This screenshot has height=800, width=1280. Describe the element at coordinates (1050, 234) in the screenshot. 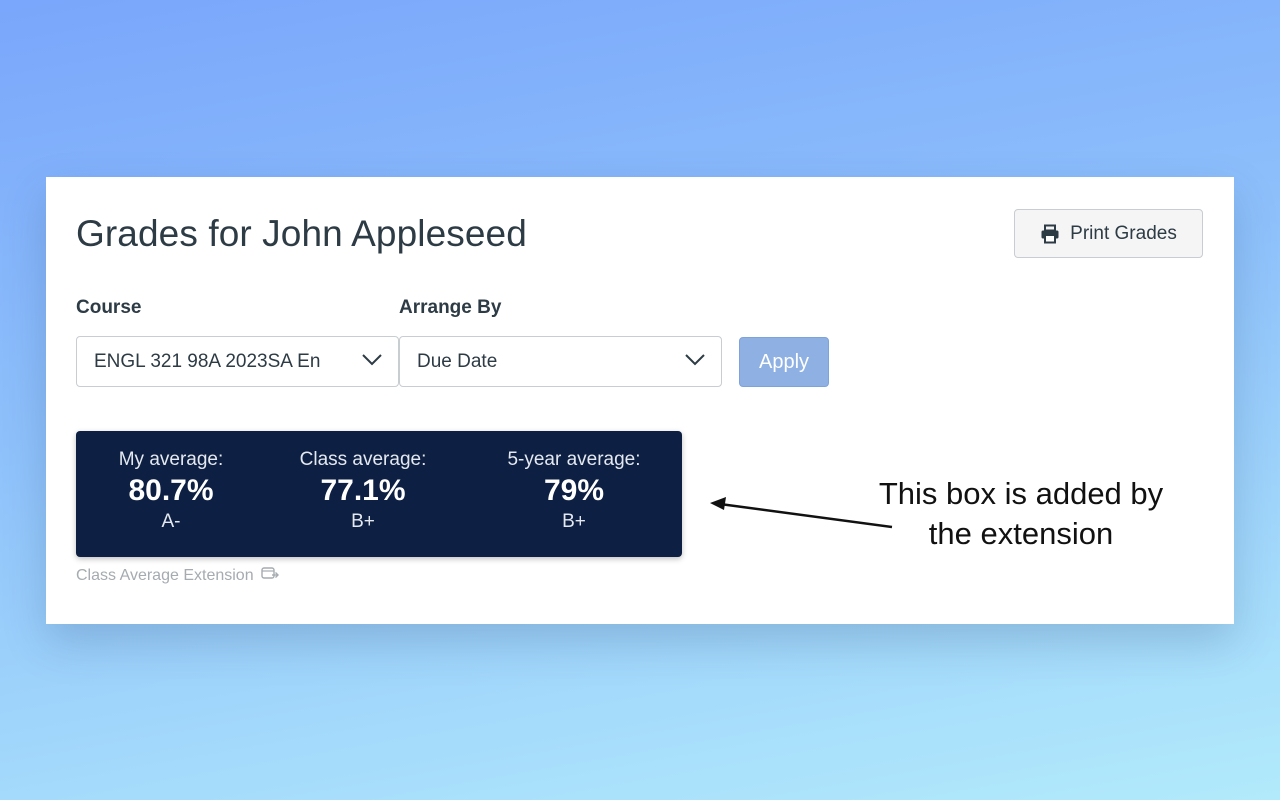

I see `printer-icon` at that location.